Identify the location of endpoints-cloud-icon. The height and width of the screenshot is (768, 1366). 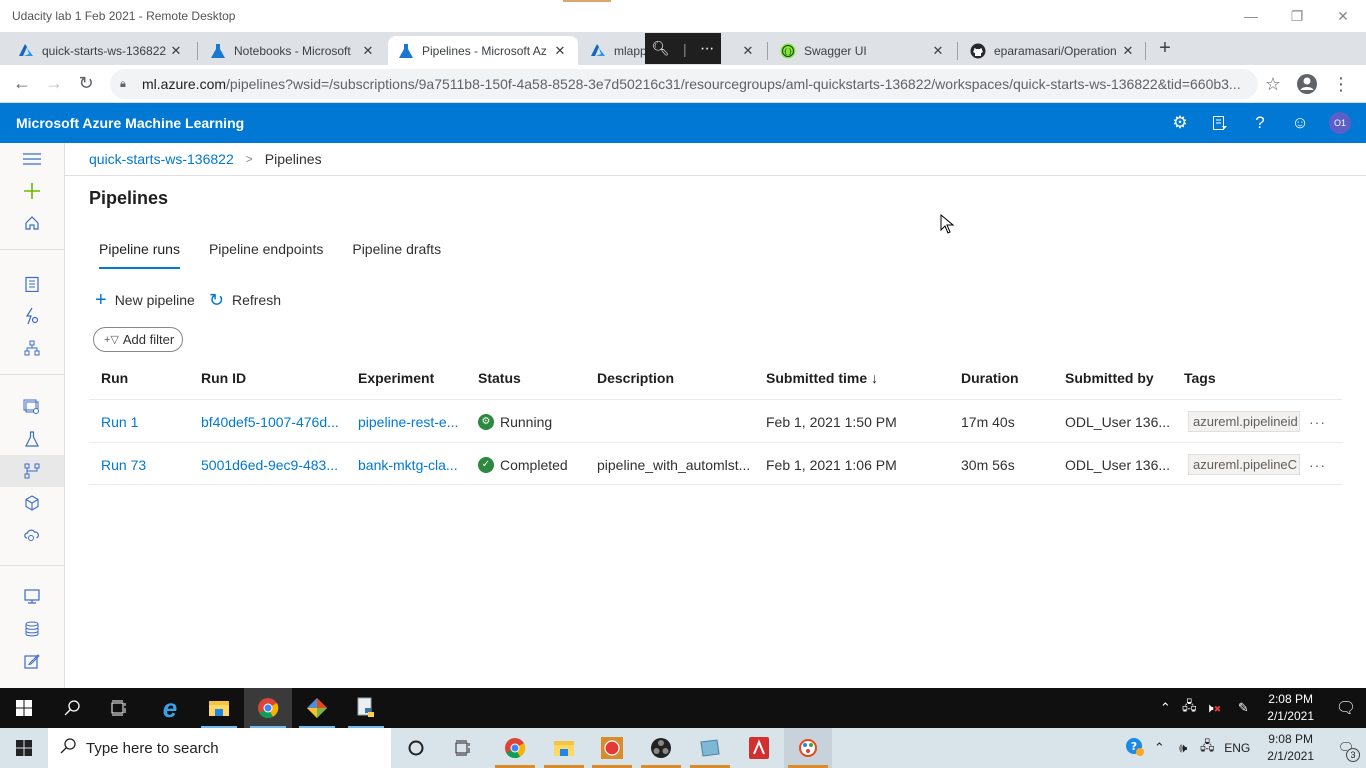
(32, 535).